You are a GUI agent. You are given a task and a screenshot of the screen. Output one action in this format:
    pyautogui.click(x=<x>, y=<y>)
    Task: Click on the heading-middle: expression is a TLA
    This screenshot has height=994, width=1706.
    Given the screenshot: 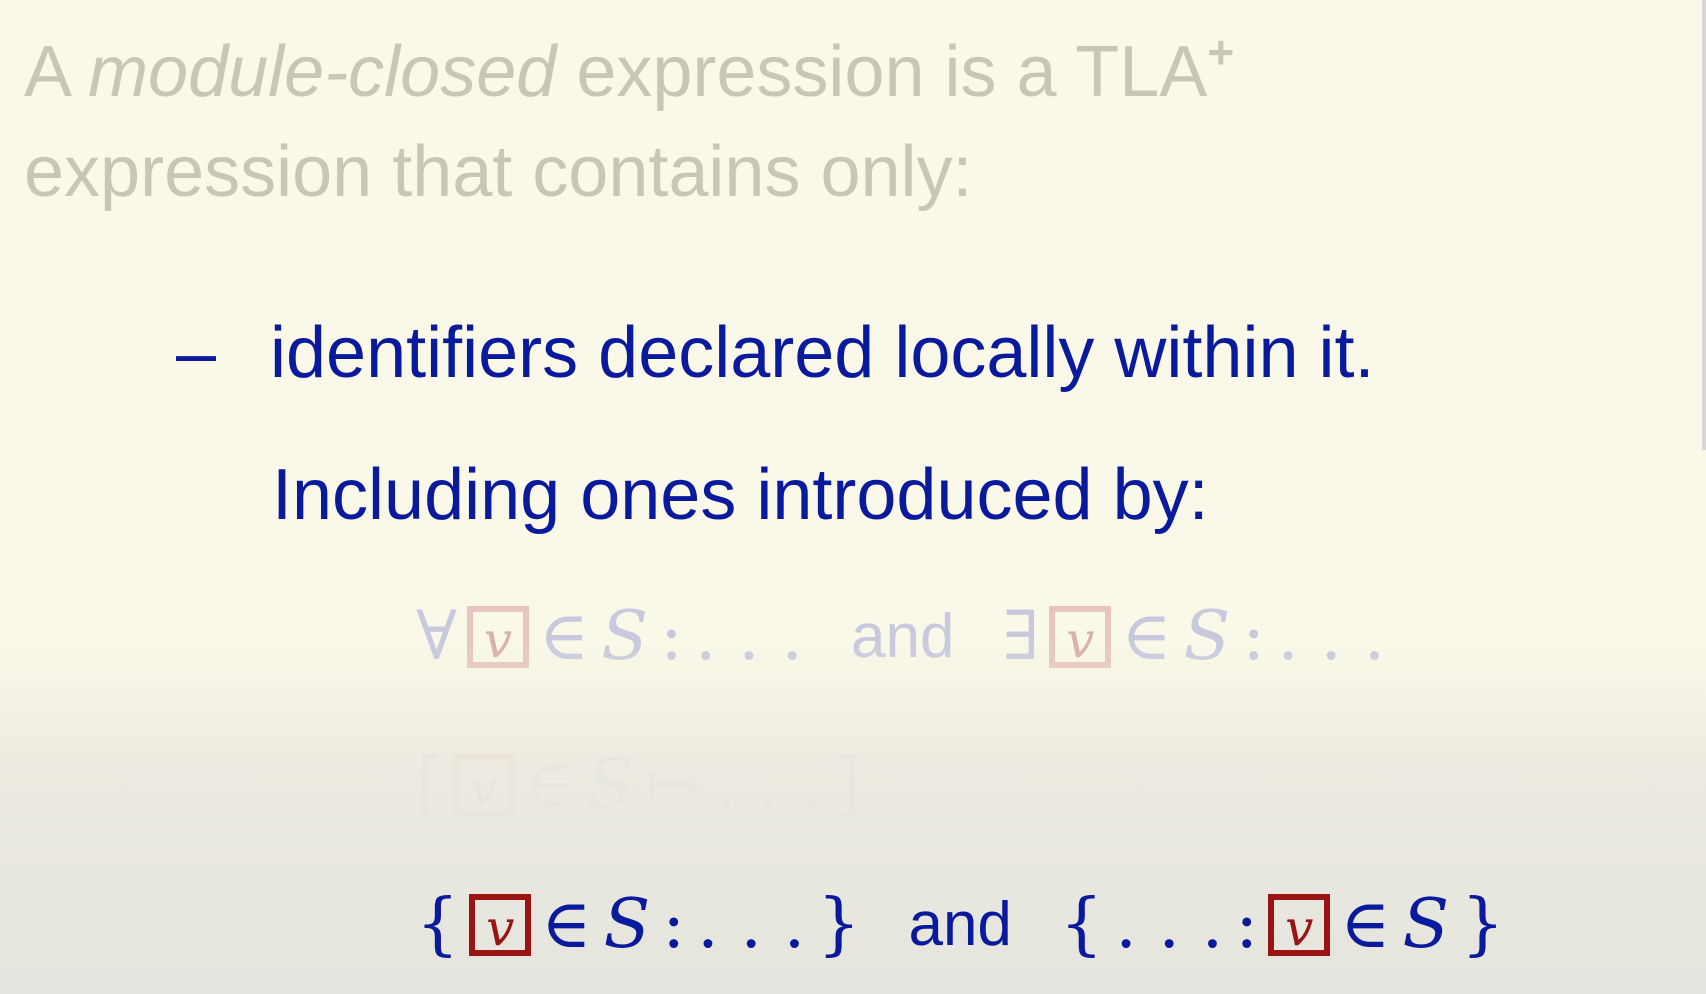 What is the action you would take?
    pyautogui.click(x=882, y=72)
    